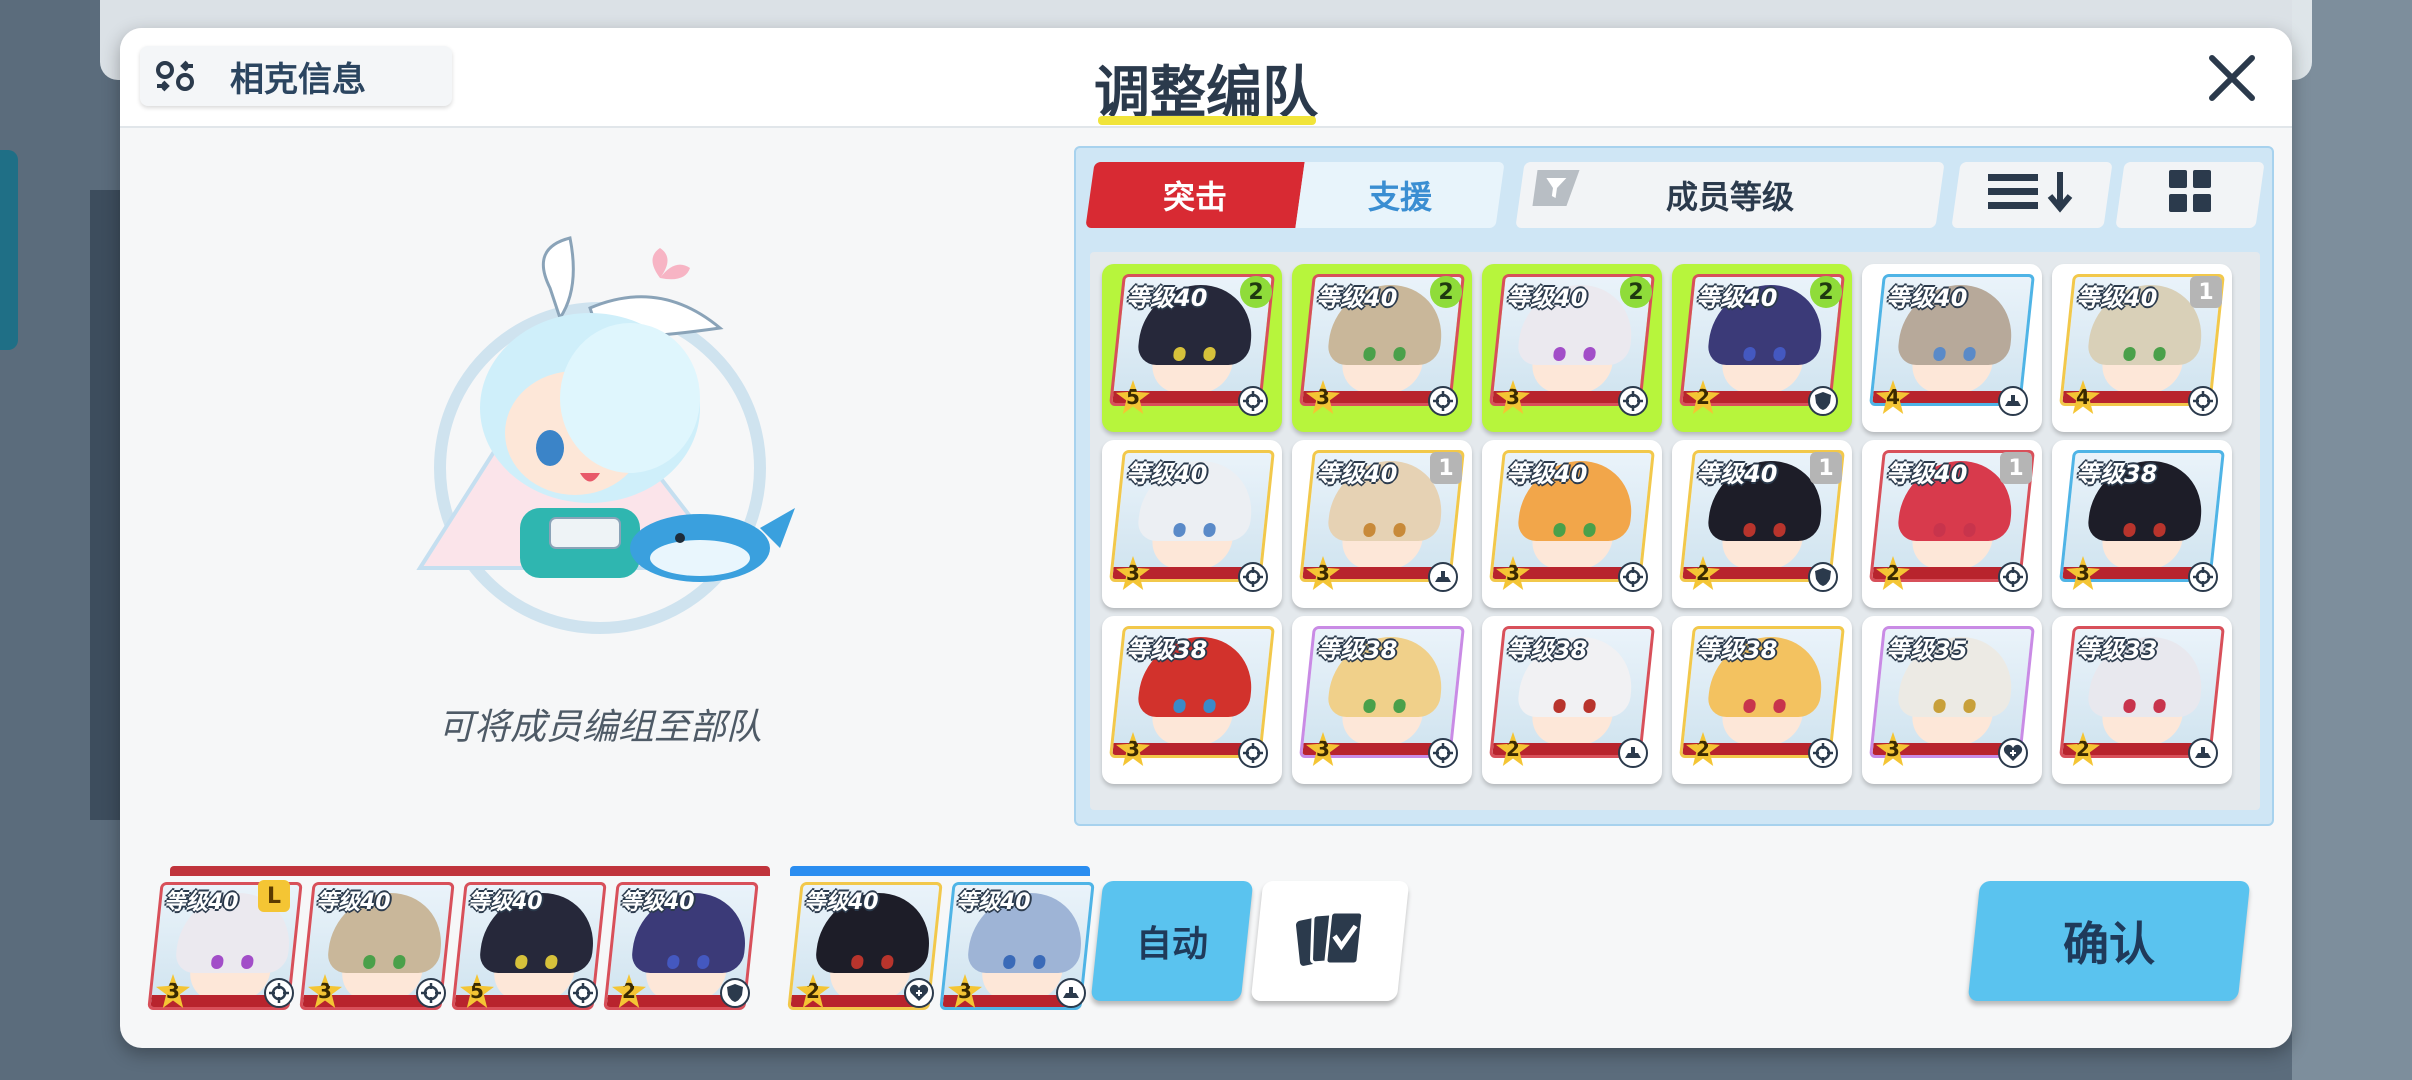 This screenshot has width=2412, height=1080. What do you see at coordinates (919, 993) in the screenshot?
I see `heal-icon` at bounding box center [919, 993].